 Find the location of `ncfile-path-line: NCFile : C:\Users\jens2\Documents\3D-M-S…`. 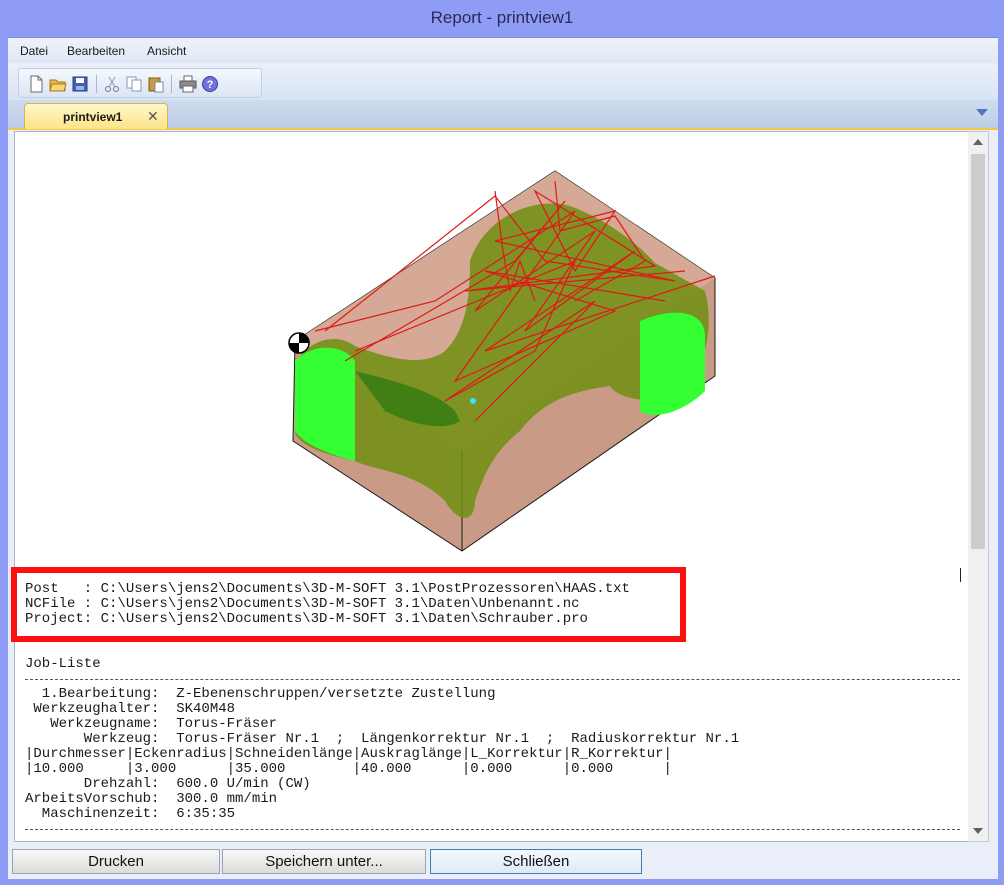

ncfile-path-line: NCFile : C:\Users\jens2\Documents\3D-M-S… is located at coordinates (302, 604).